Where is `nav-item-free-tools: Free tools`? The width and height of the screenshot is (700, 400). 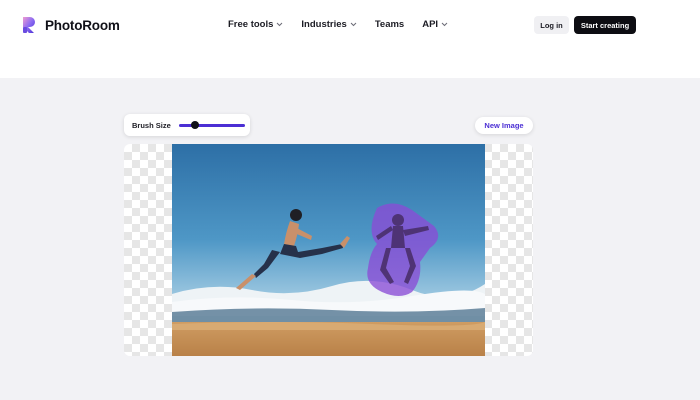
nav-item-free-tools: Free tools is located at coordinates (255, 24).